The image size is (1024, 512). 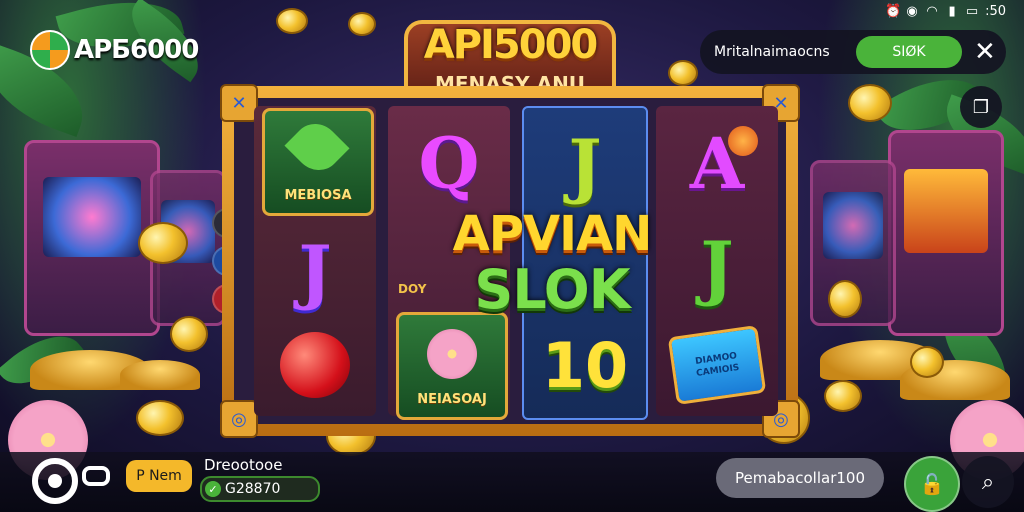 I want to click on coin-pile, so click(x=160, y=375).